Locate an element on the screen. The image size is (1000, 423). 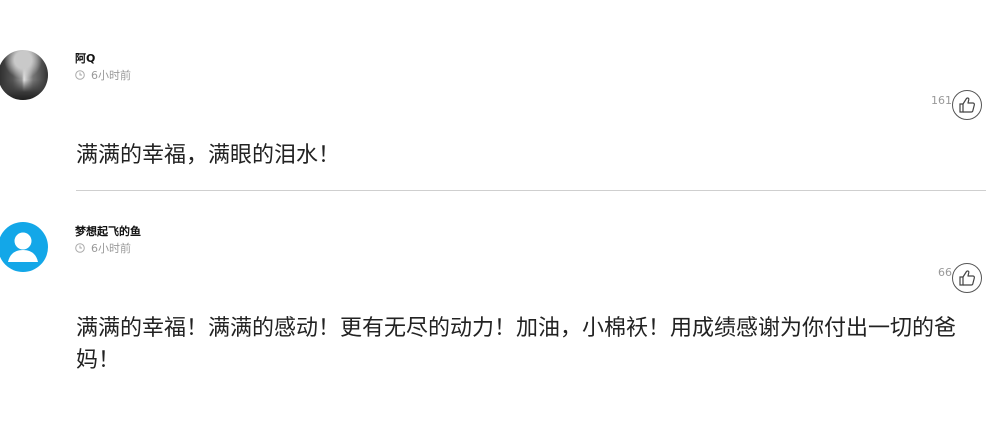
like-count: 161 is located at coordinates (941, 100).